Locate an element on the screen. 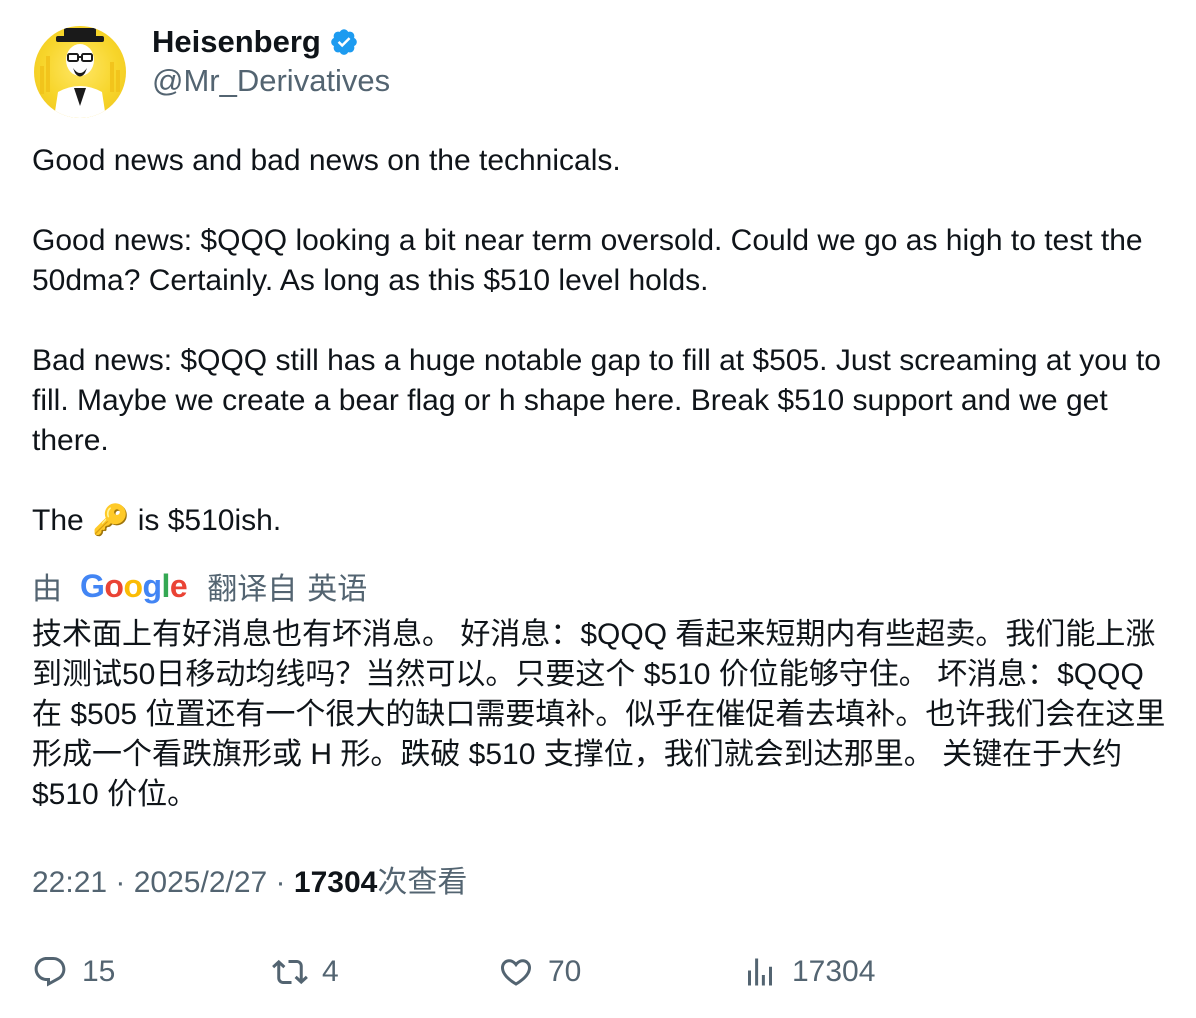 This screenshot has height=1018, width=1196. google-logo-icon: Google is located at coordinates (134, 586).